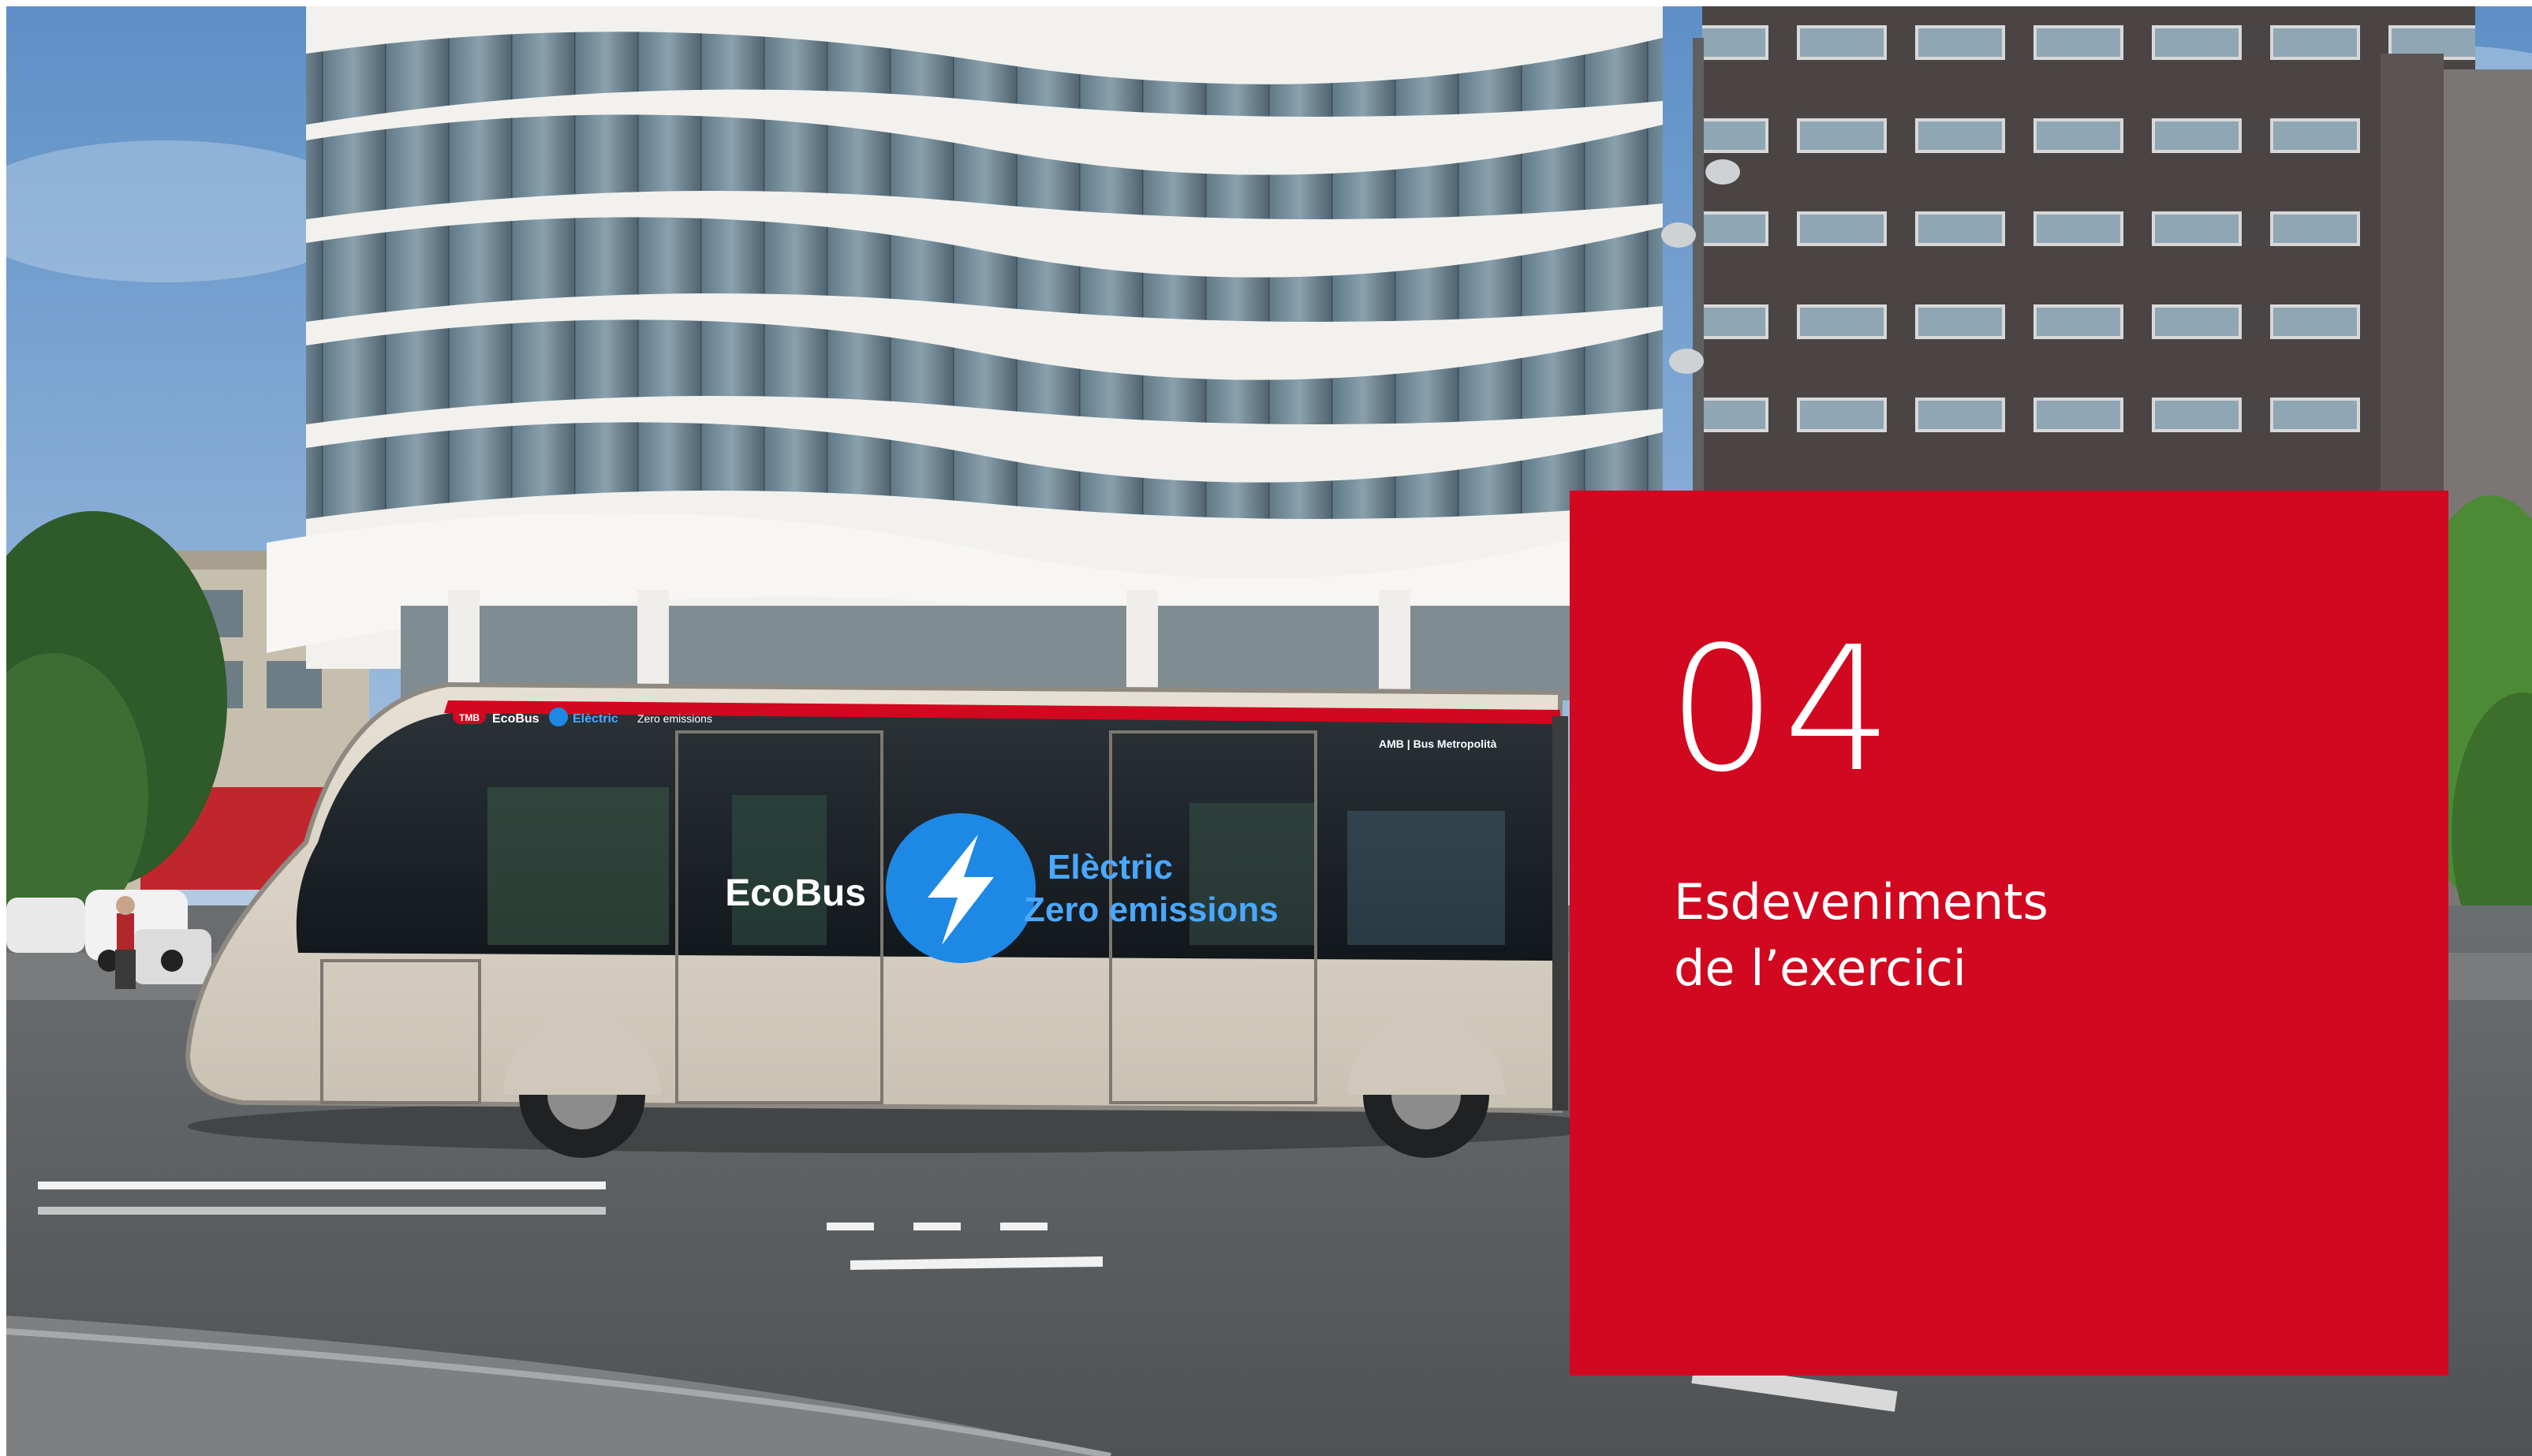  Describe the element at coordinates (516, 719) in the screenshot. I see `bus-strip-brand: EcoBus` at that location.